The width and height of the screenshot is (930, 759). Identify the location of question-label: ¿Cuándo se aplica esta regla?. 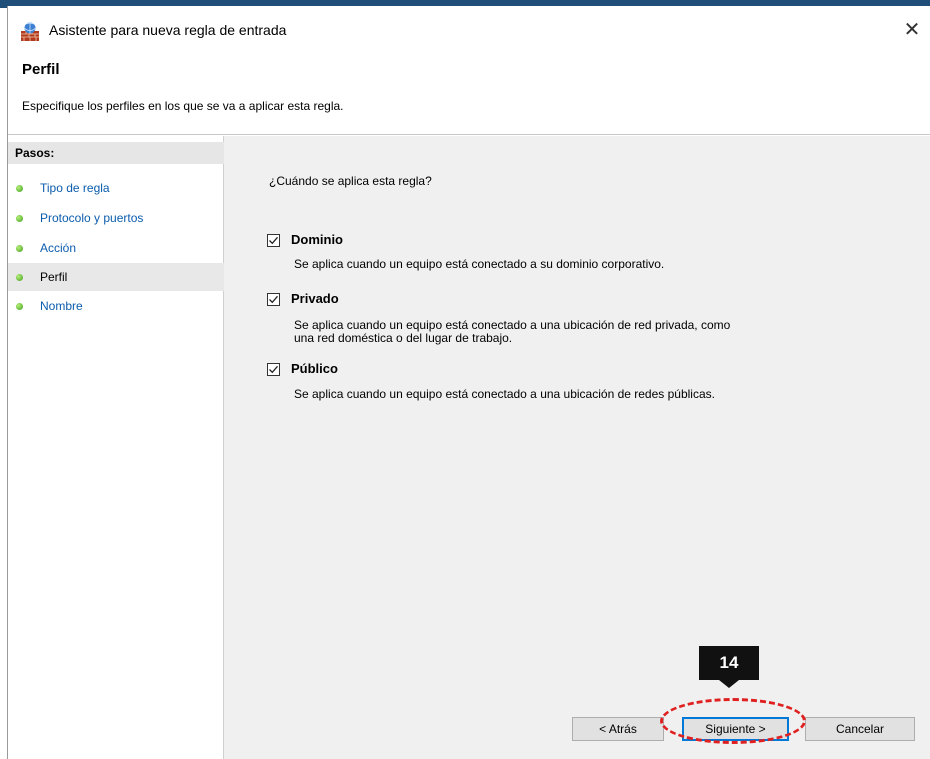
(350, 181).